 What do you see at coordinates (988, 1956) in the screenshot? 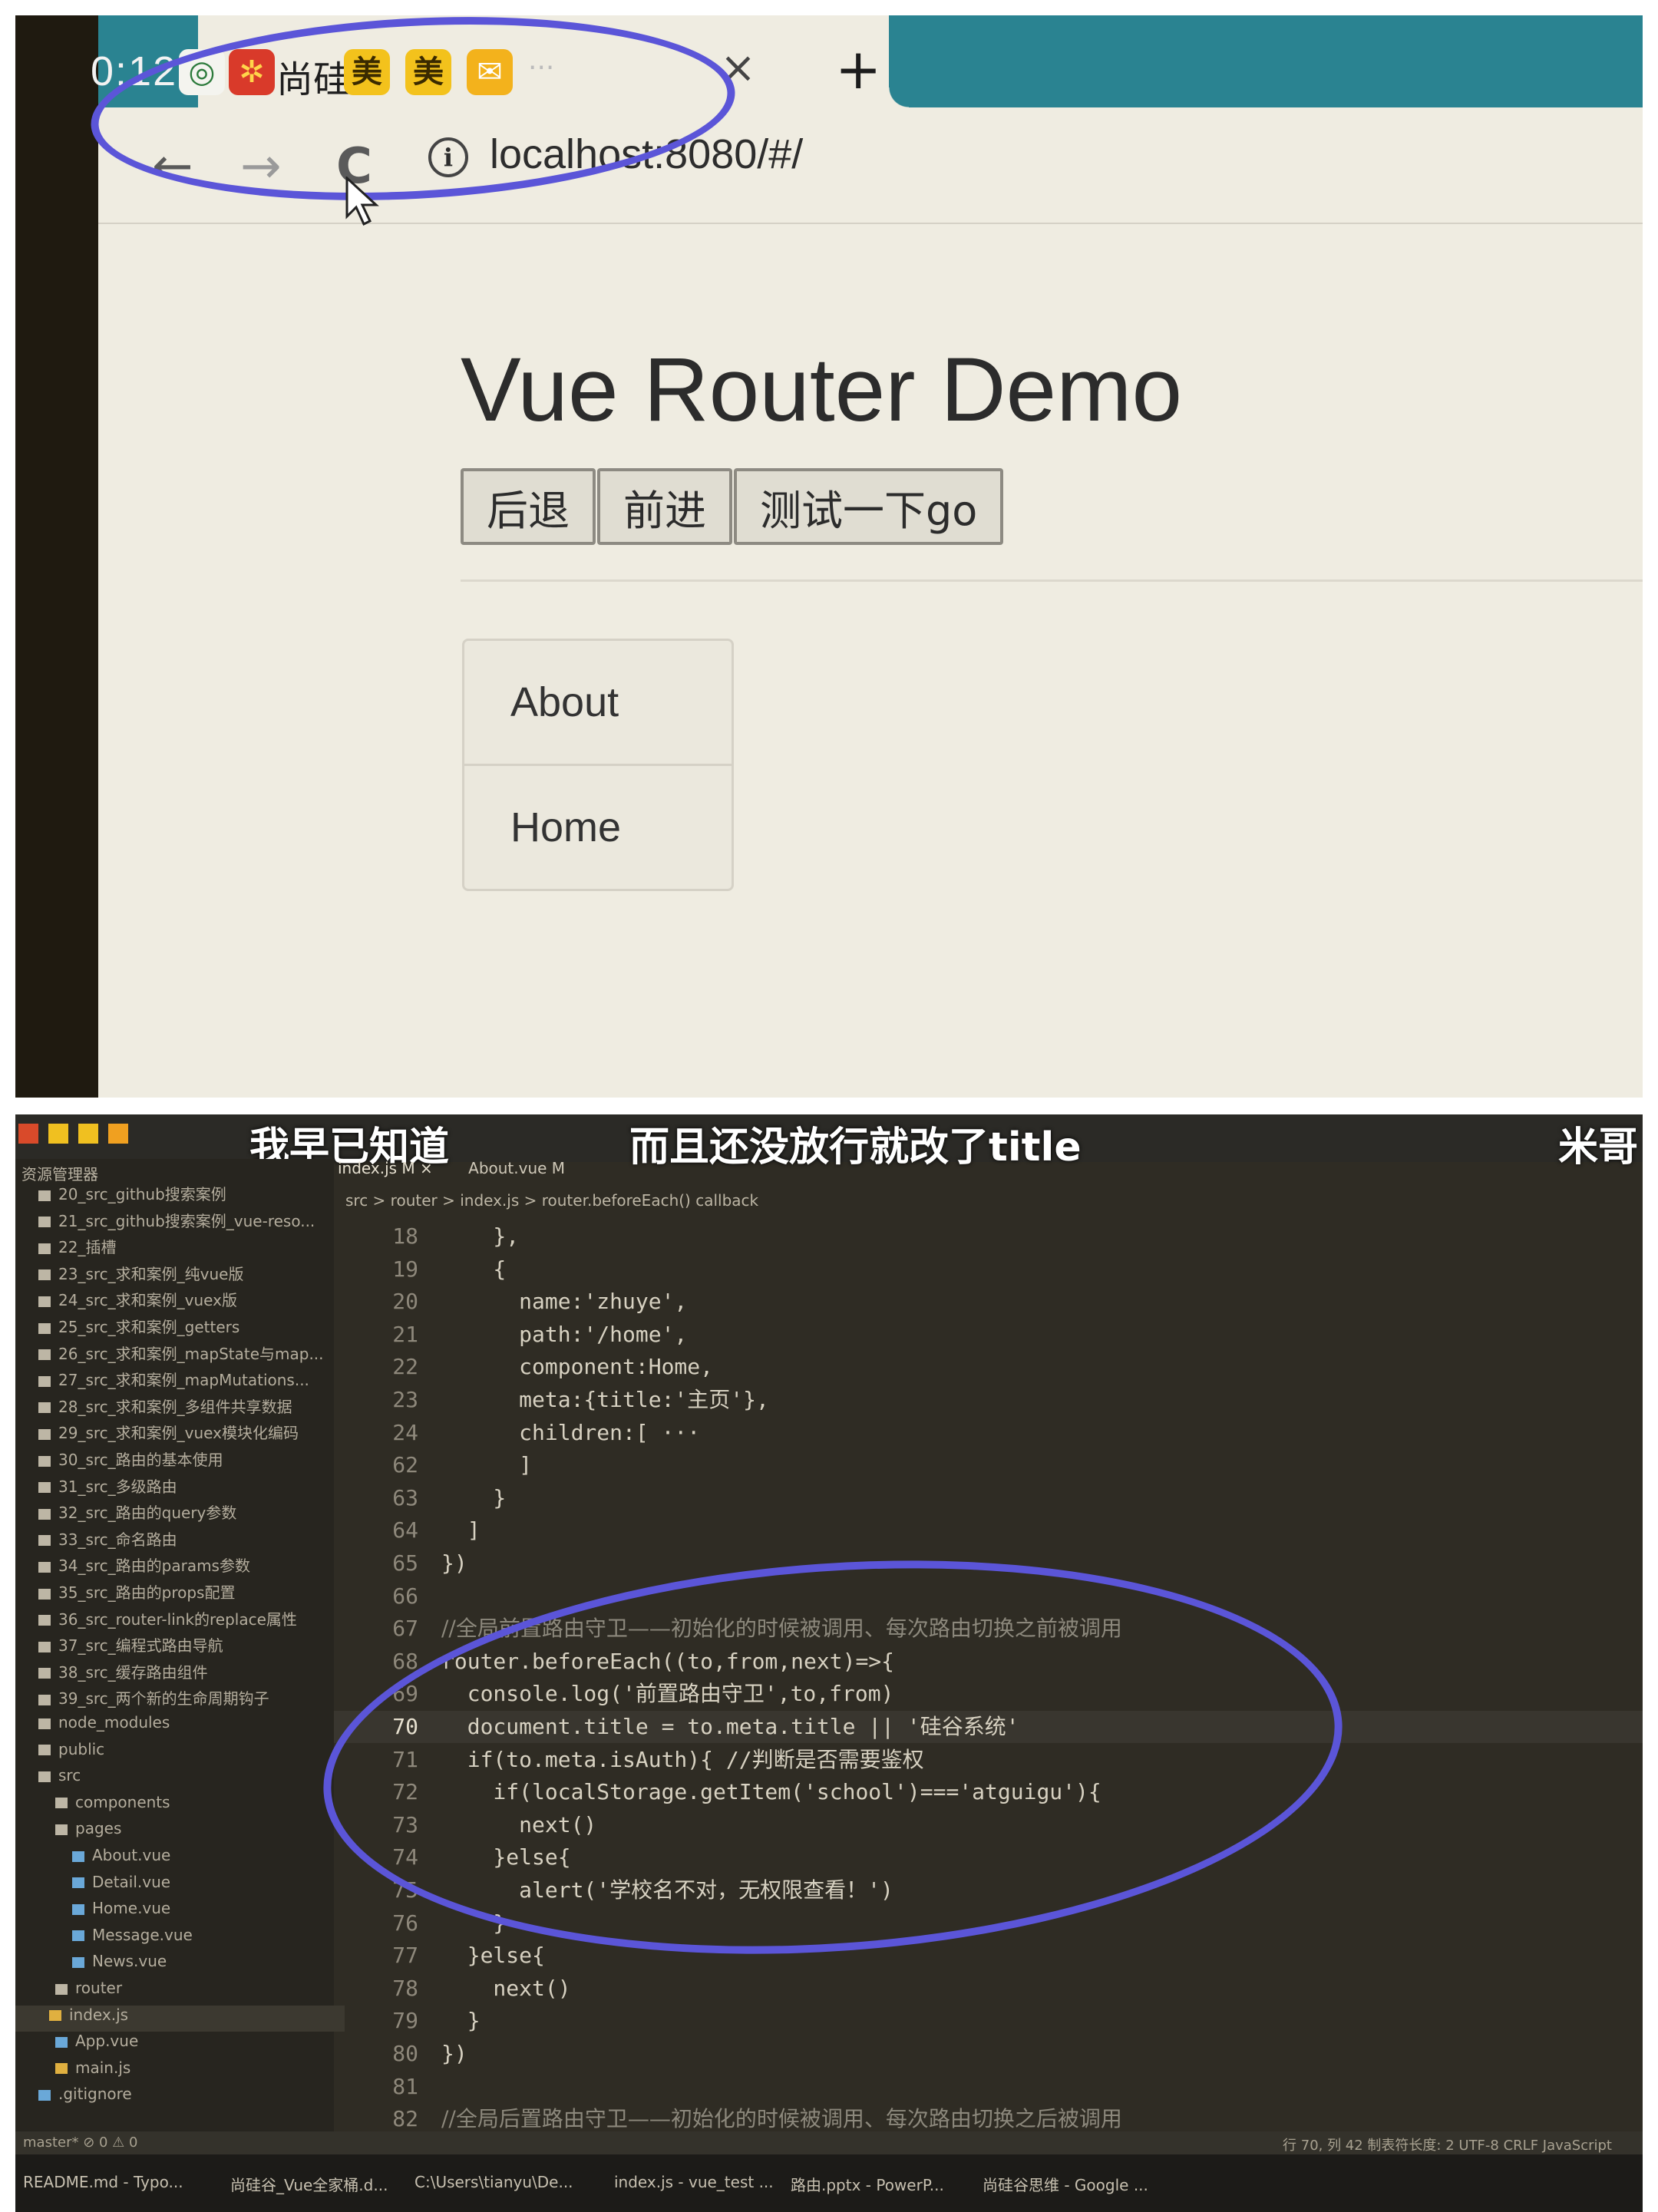
I see `code-line: 77 }else{` at bounding box center [988, 1956].